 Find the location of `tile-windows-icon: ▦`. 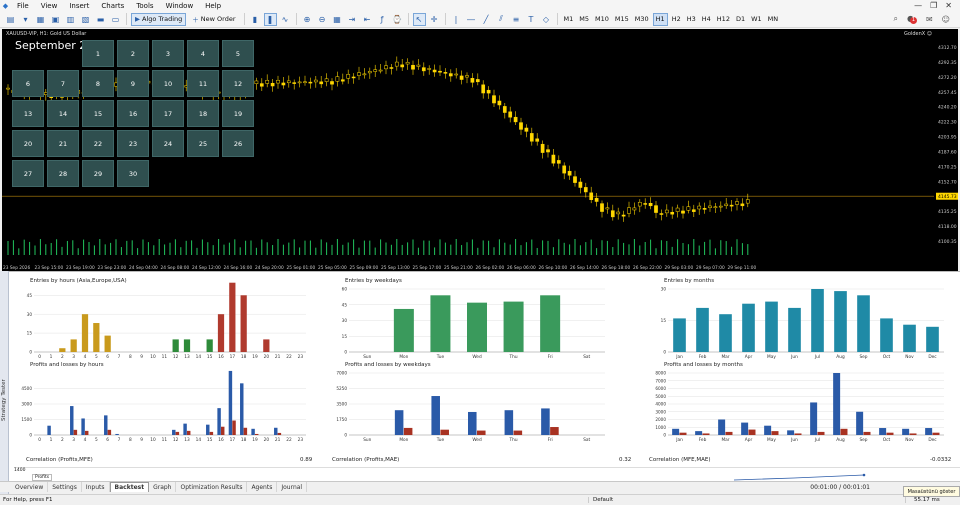

tile-windows-icon: ▦ is located at coordinates (337, 19).